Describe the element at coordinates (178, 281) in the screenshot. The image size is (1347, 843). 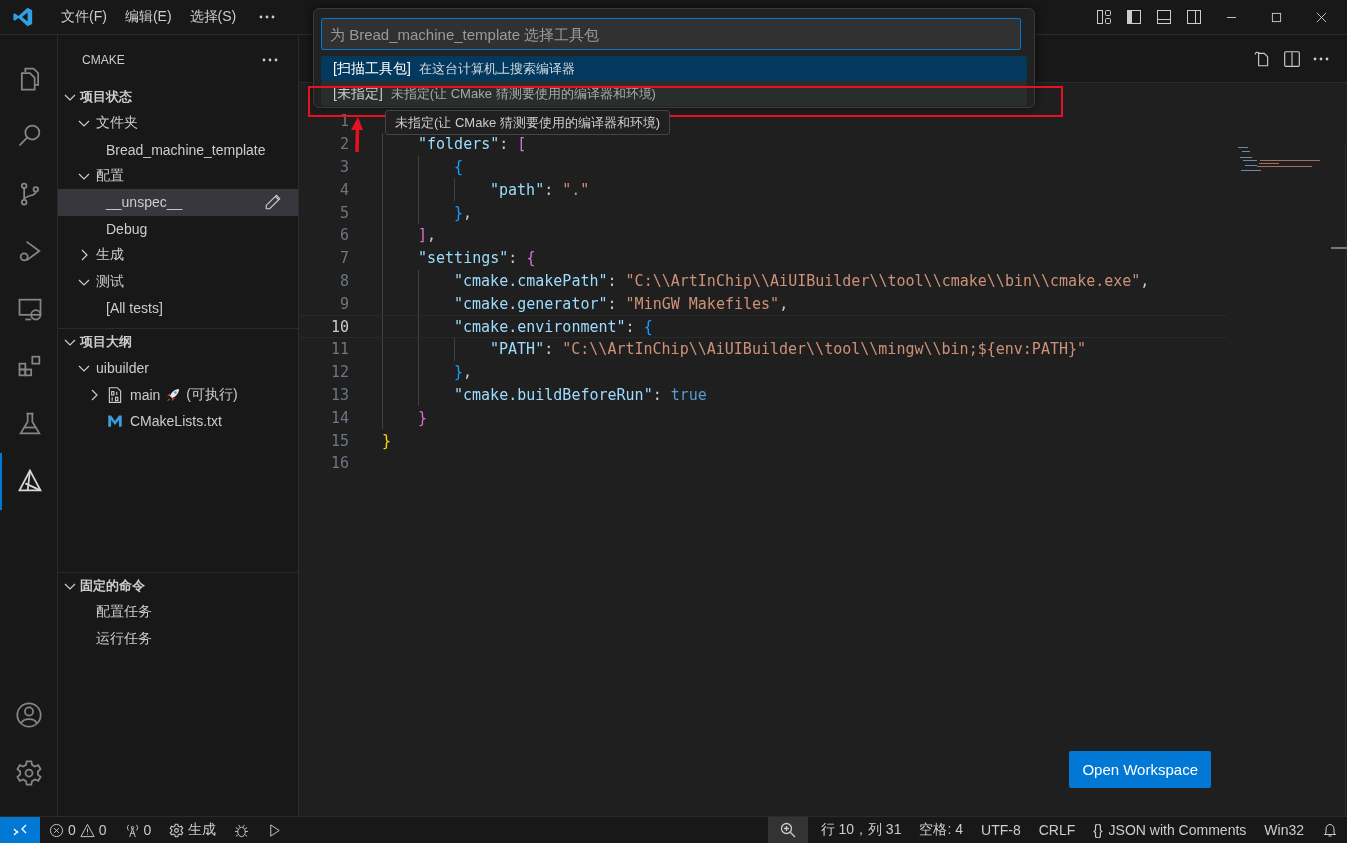
I see `tree-item: 测试` at that location.